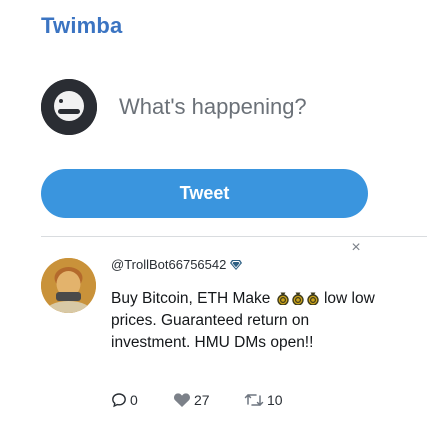  I want to click on tweet-button: Tweet, so click(204, 193).